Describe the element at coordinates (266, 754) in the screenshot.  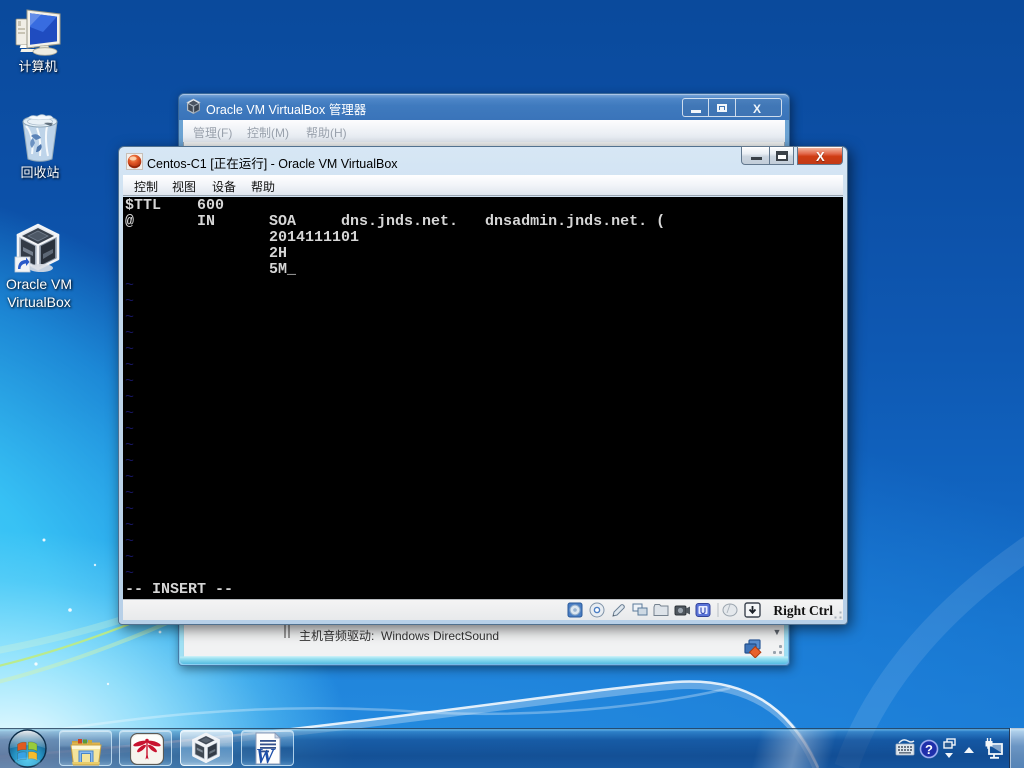
I see `svg-text: W` at that location.